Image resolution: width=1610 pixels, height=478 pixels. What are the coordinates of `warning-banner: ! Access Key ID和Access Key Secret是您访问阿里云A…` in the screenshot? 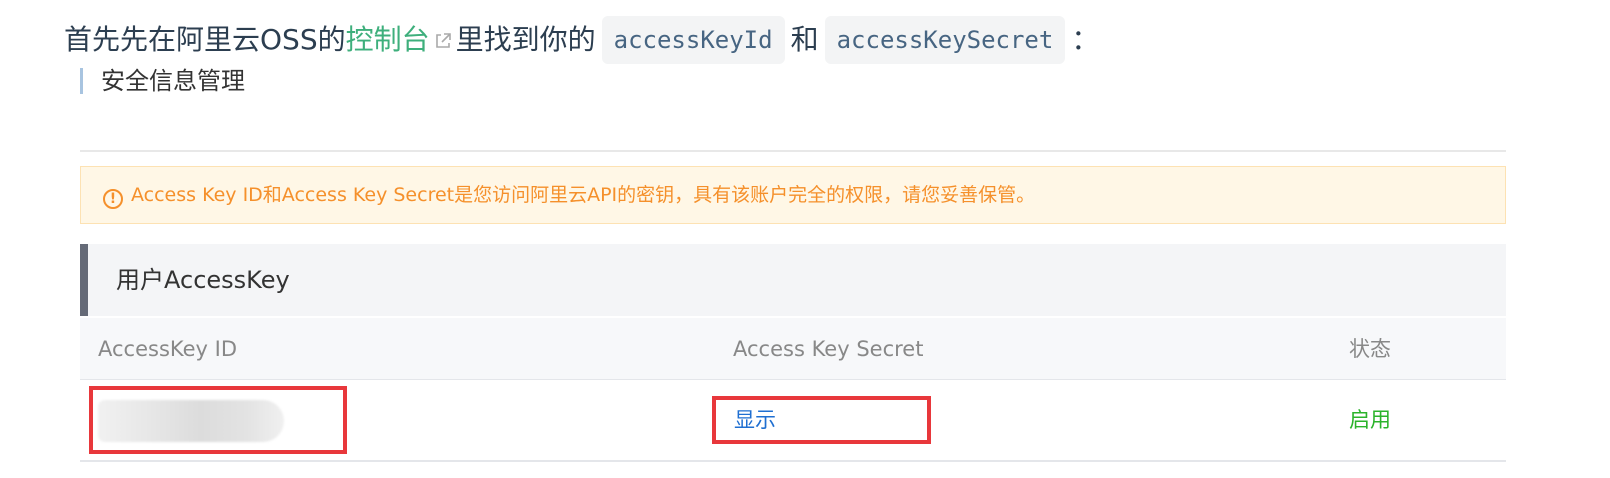 It's located at (793, 195).